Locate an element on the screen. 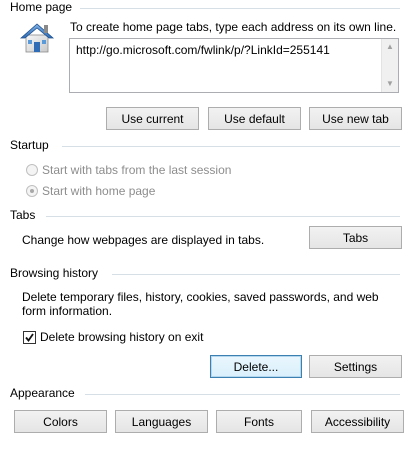 The width and height of the screenshot is (419, 451). fonts-button: Fonts is located at coordinates (259, 421).